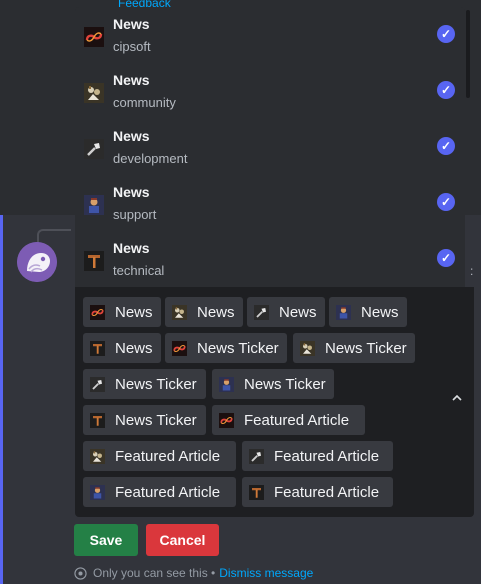  What do you see at coordinates (132, 46) in the screenshot?
I see `option-description: cipsoft` at bounding box center [132, 46].